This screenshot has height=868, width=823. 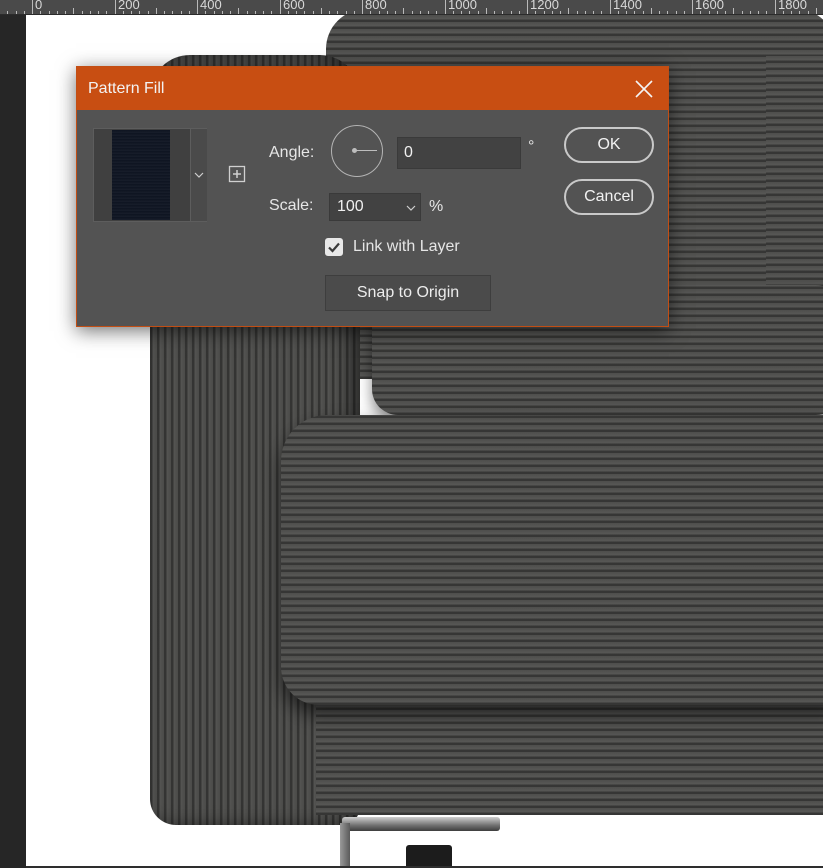 What do you see at coordinates (421, 824) in the screenshot?
I see `sofa-metal-leg-bar` at bounding box center [421, 824].